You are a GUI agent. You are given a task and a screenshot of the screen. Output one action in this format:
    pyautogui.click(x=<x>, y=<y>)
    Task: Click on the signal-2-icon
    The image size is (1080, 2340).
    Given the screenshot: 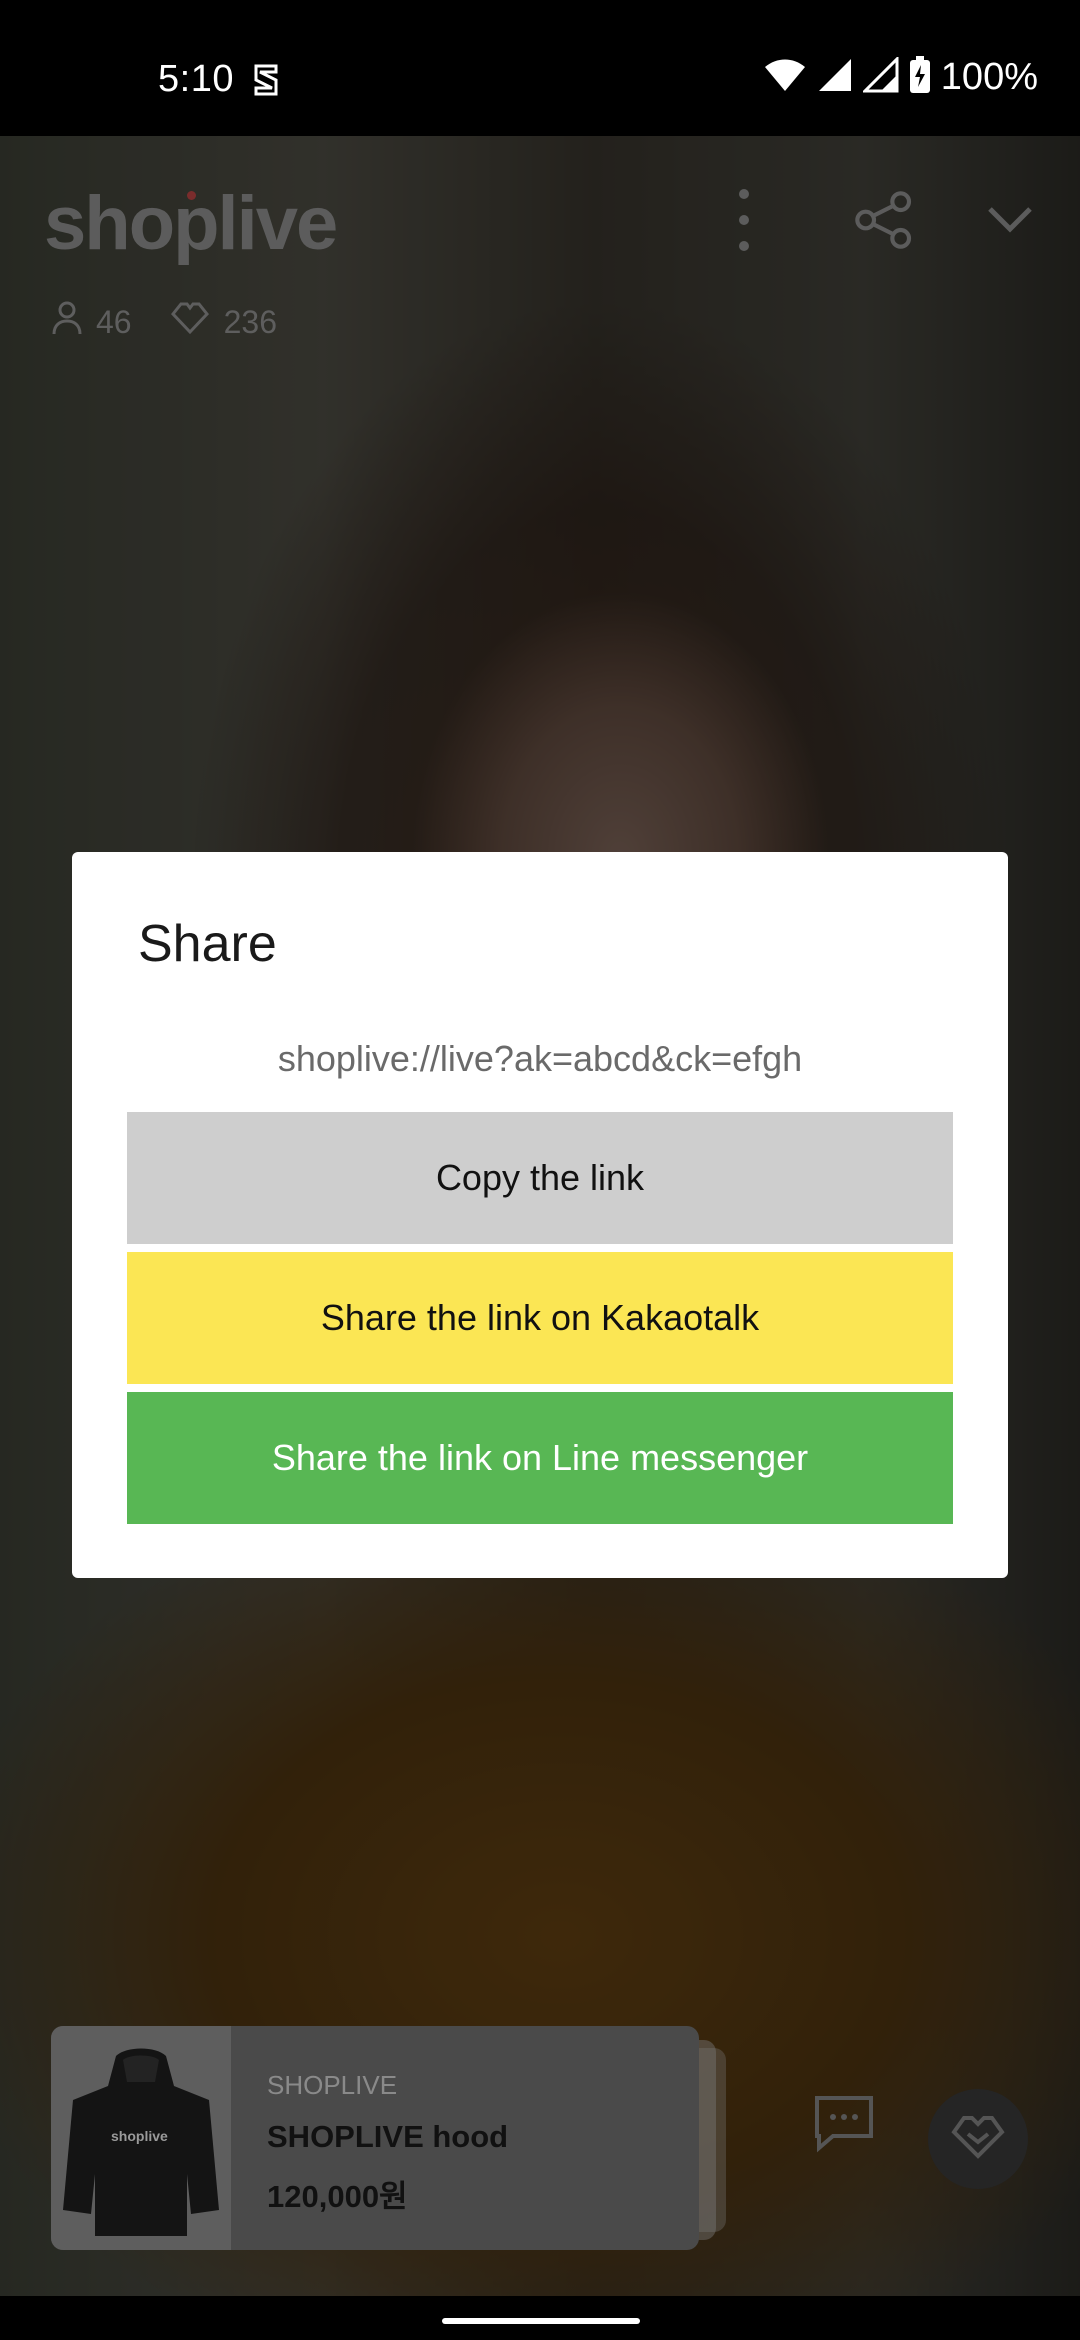 What is the action you would take?
    pyautogui.click(x=880, y=76)
    